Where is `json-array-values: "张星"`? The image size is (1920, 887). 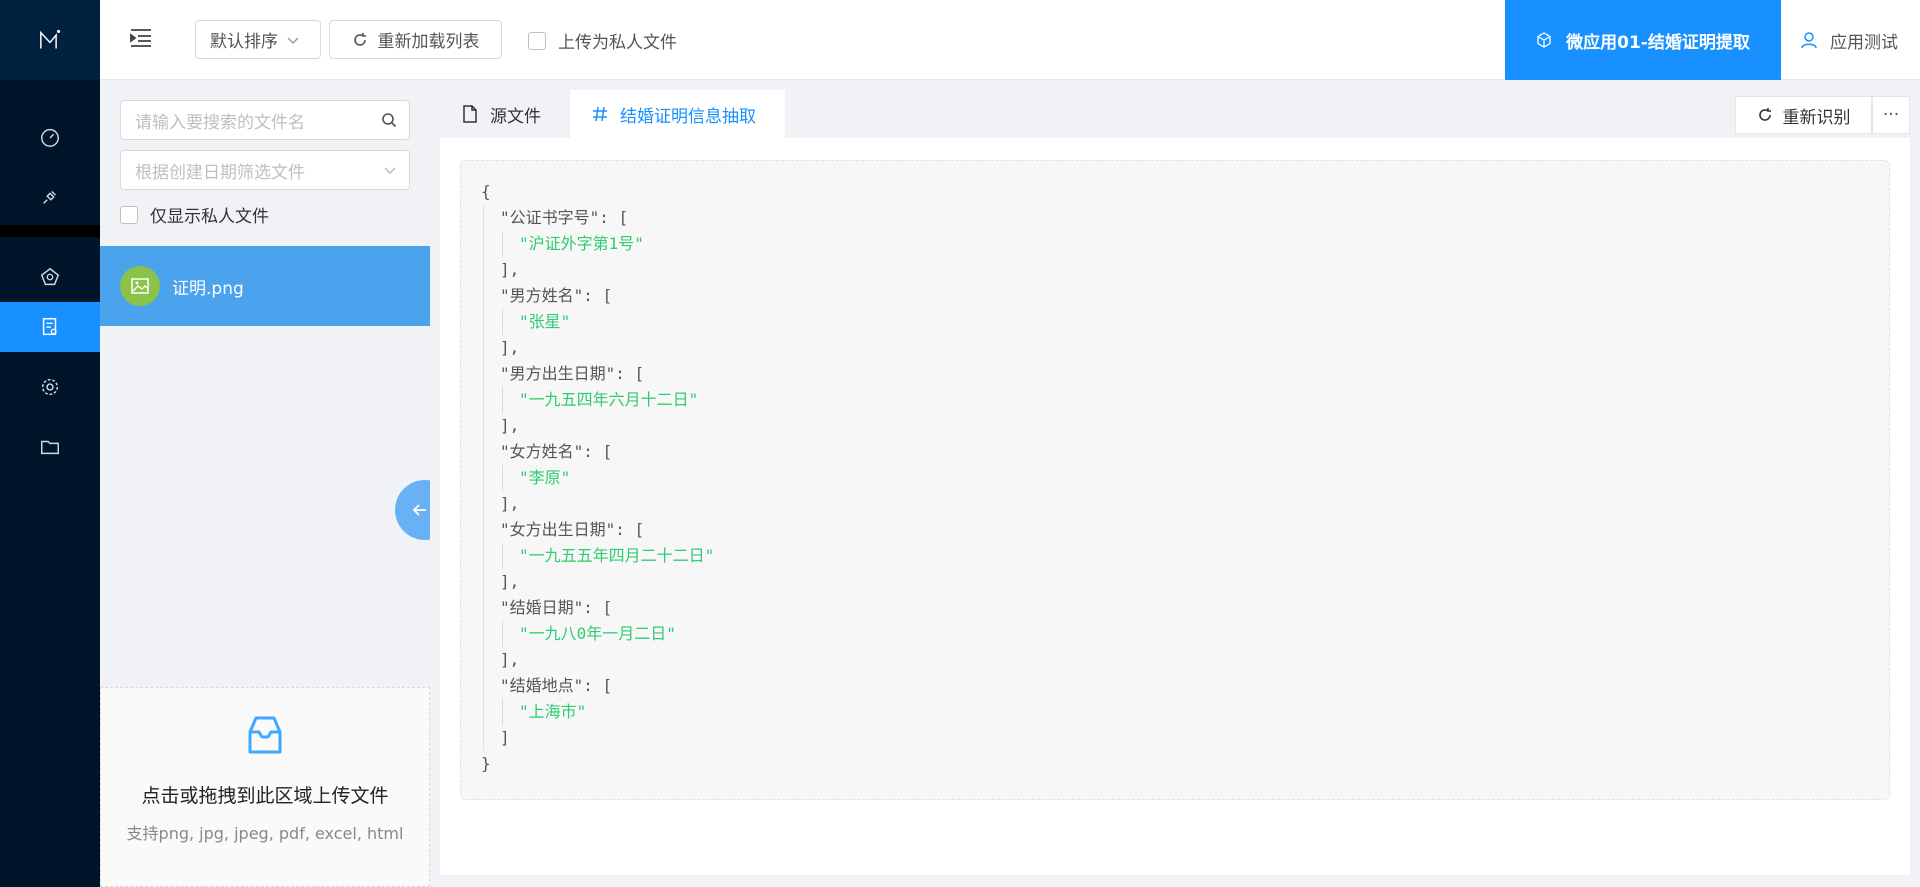
json-array-values: "张星" is located at coordinates (1185, 322).